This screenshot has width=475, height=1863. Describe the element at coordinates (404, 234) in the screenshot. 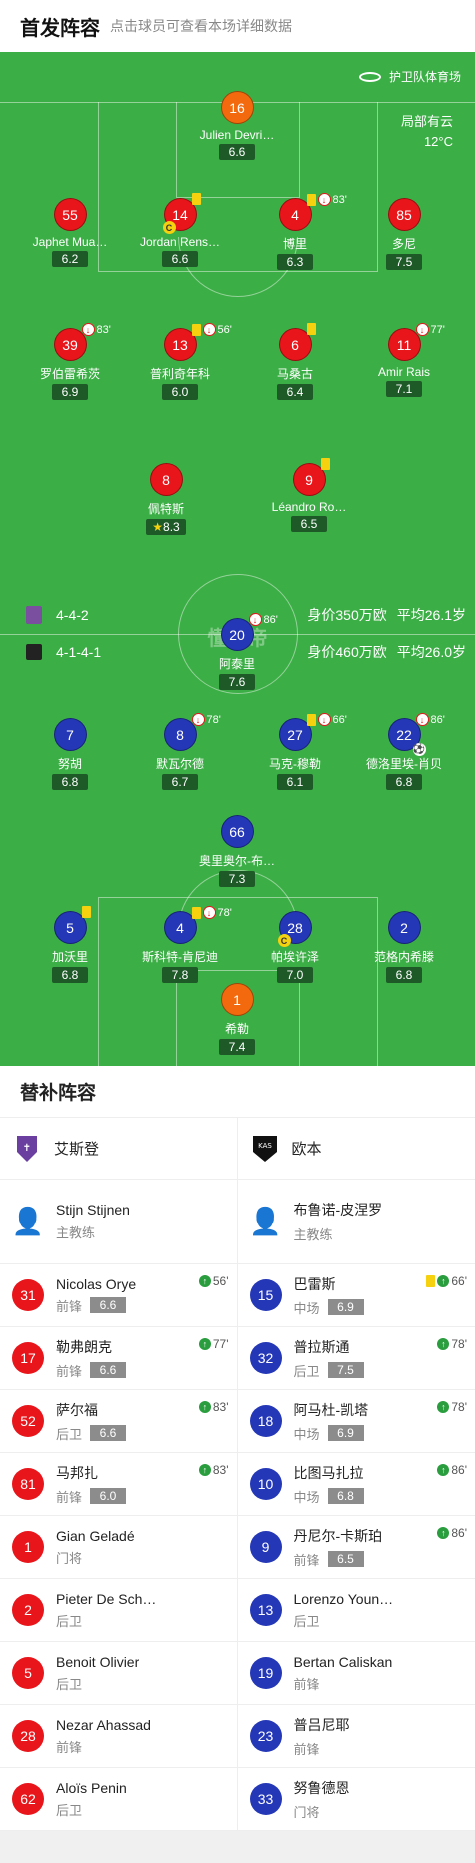

I see `player-card: 85 多尼 7.5` at that location.